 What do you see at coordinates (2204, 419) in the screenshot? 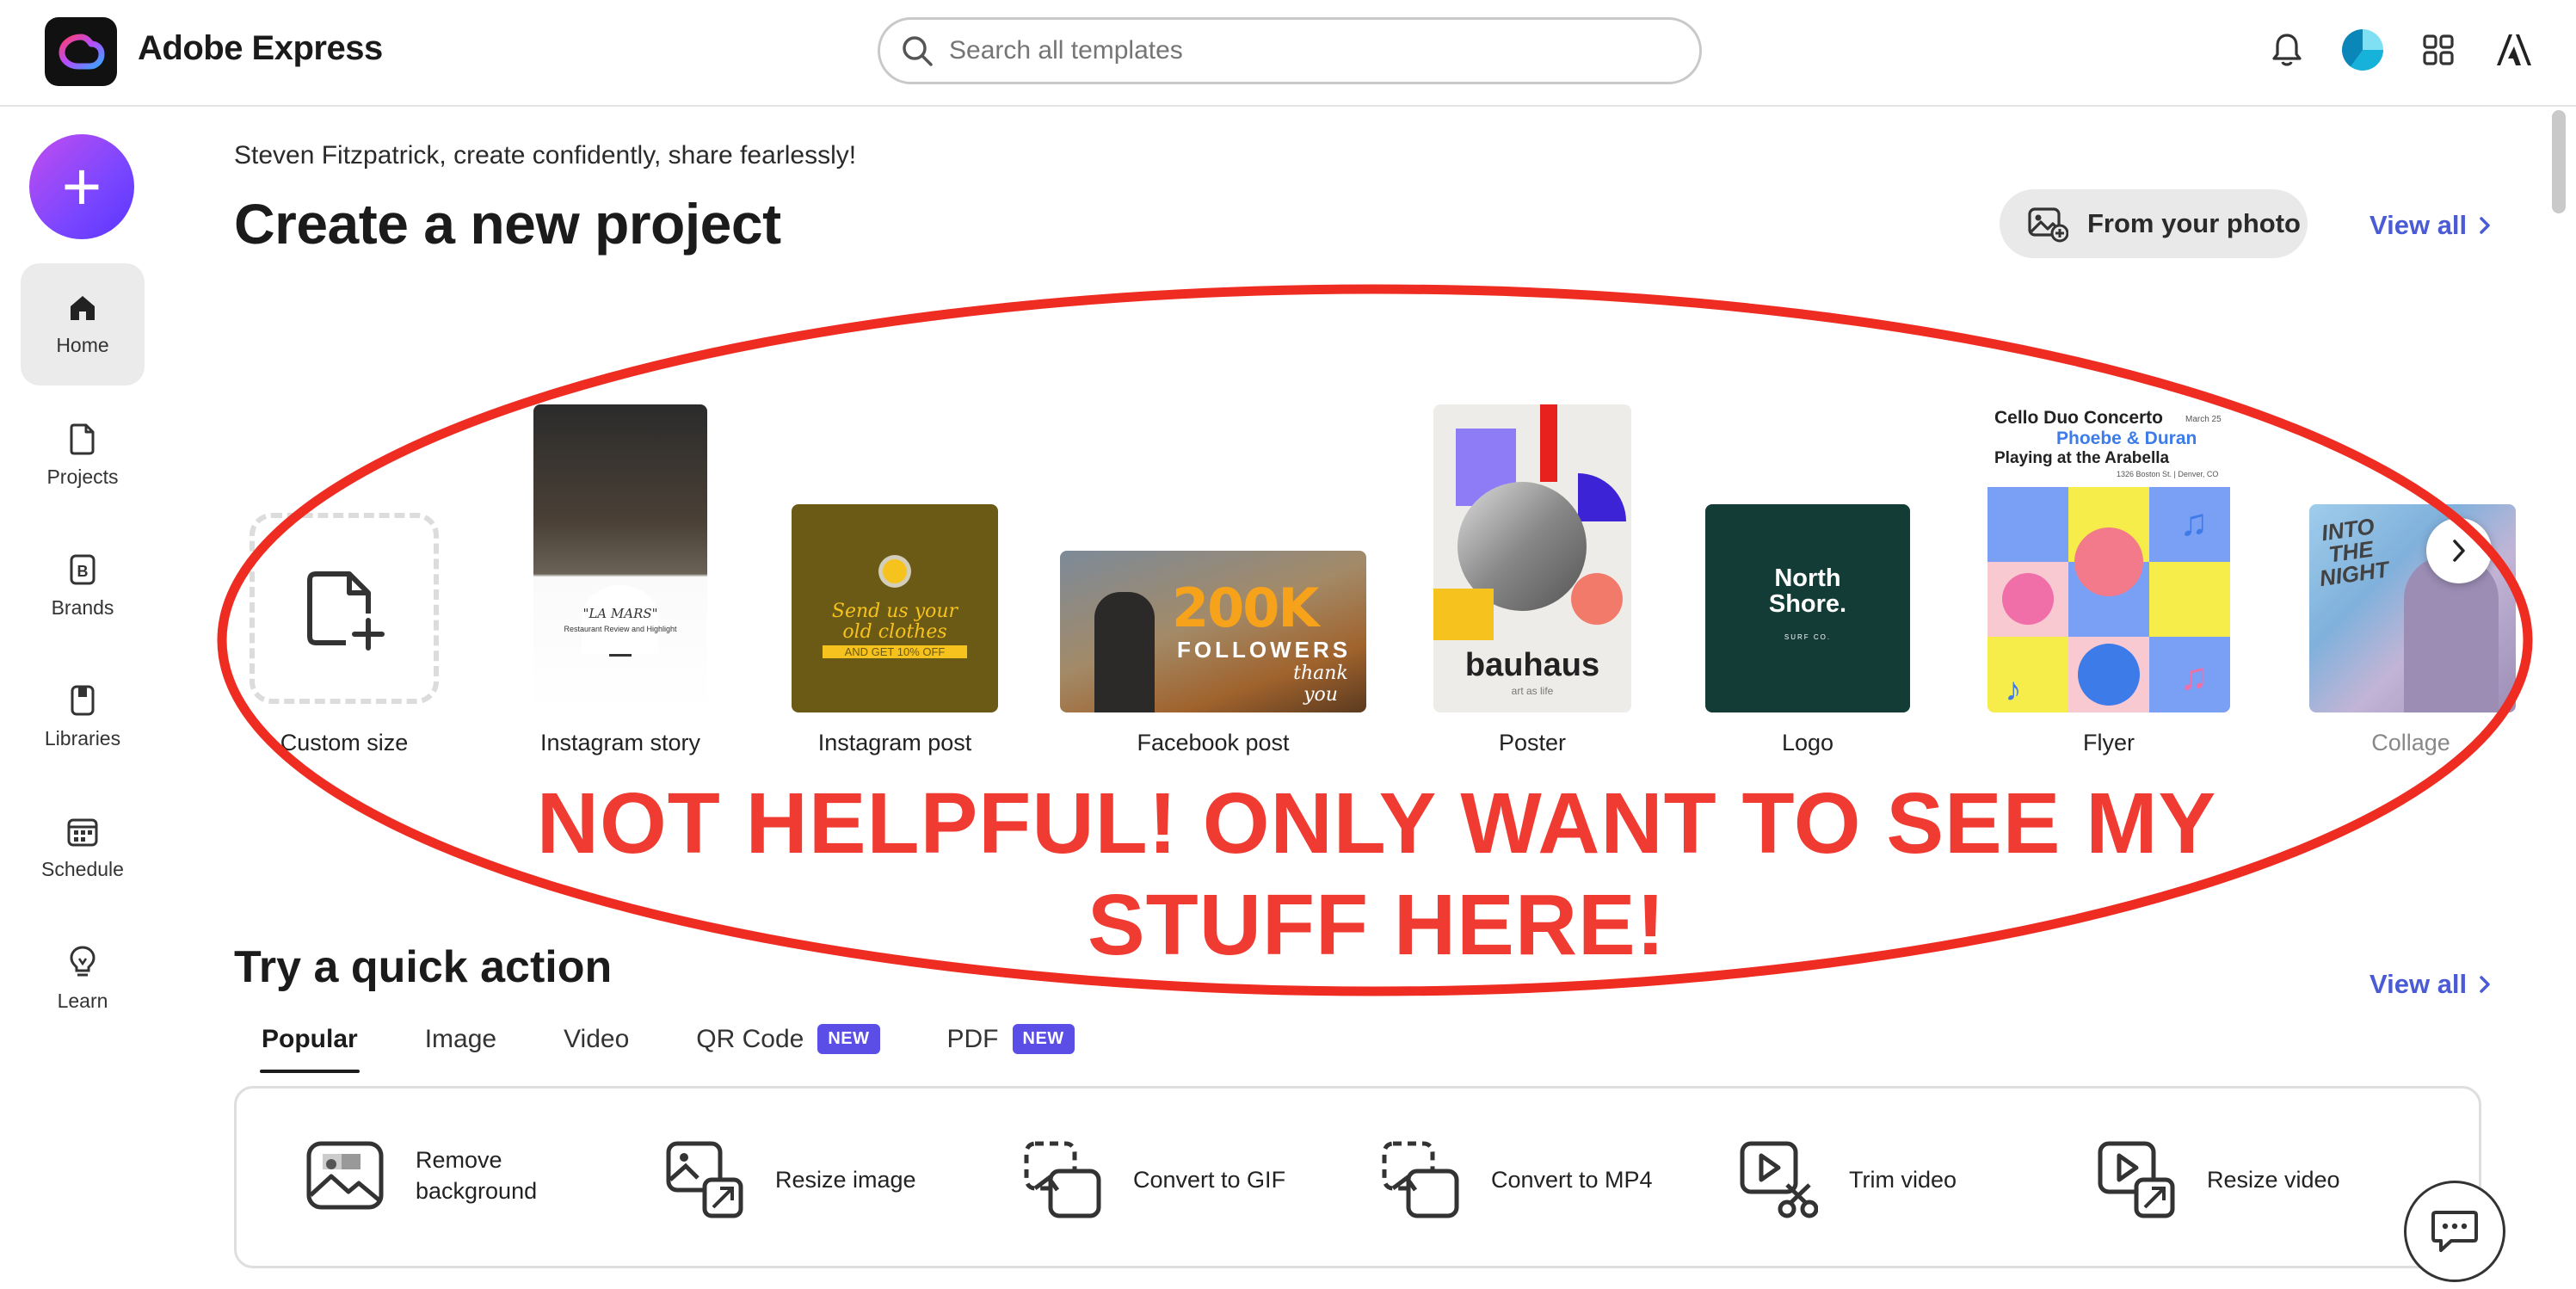
I see `thumb-text: March 25` at bounding box center [2204, 419].